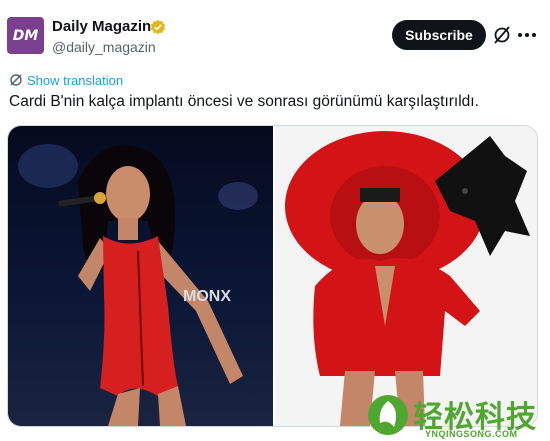  What do you see at coordinates (527, 35) in the screenshot?
I see `more-icon` at bounding box center [527, 35].